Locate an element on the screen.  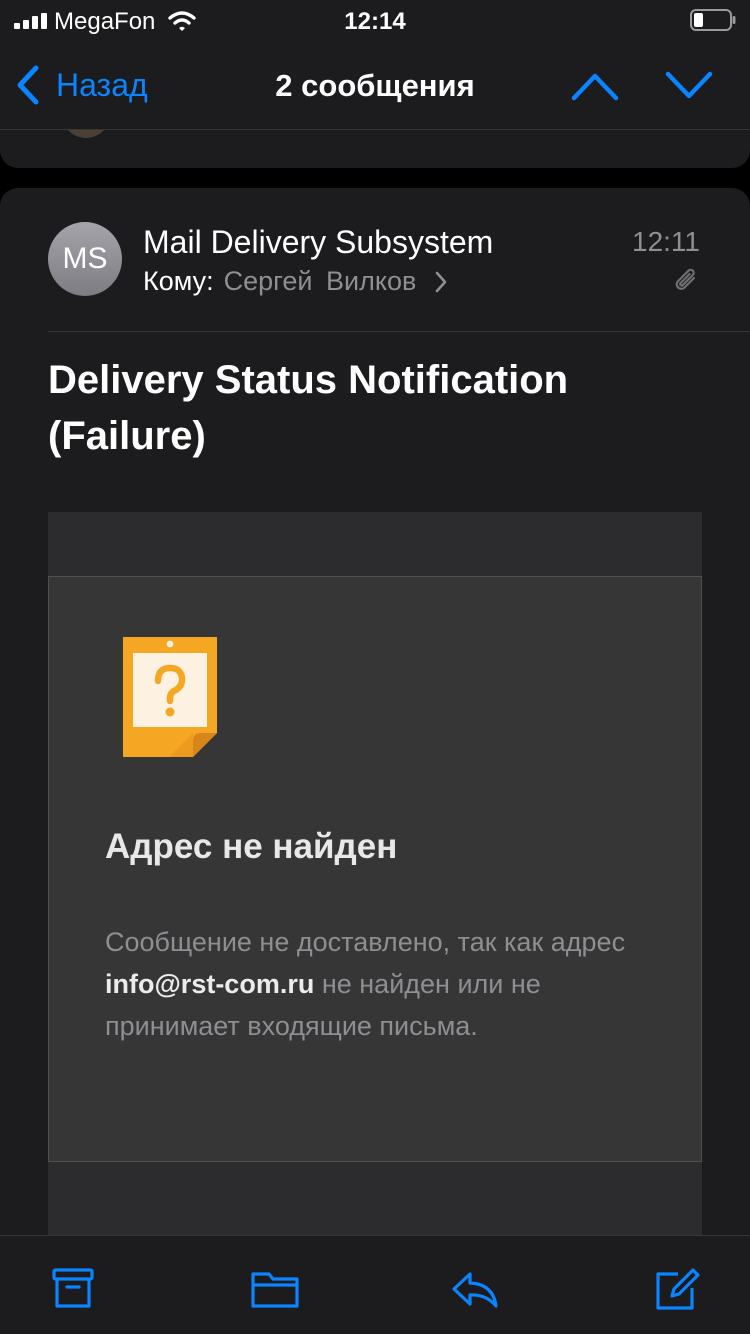
chevron-up-icon is located at coordinates (595, 86).